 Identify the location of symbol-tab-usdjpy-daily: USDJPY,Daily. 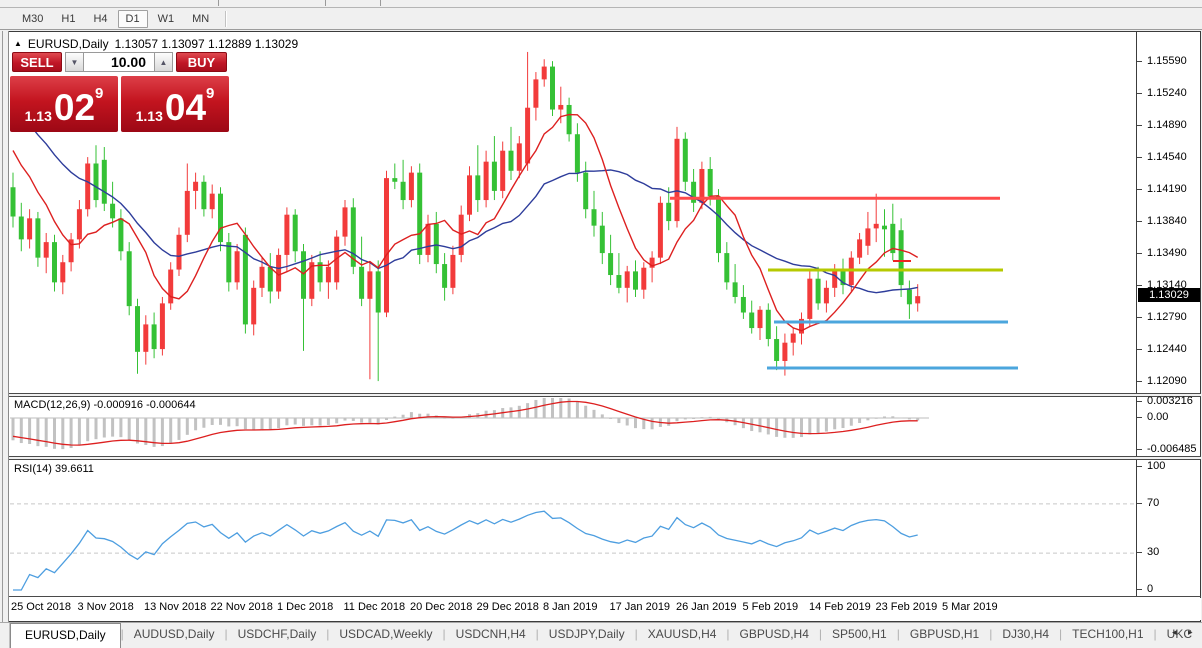
(587, 634).